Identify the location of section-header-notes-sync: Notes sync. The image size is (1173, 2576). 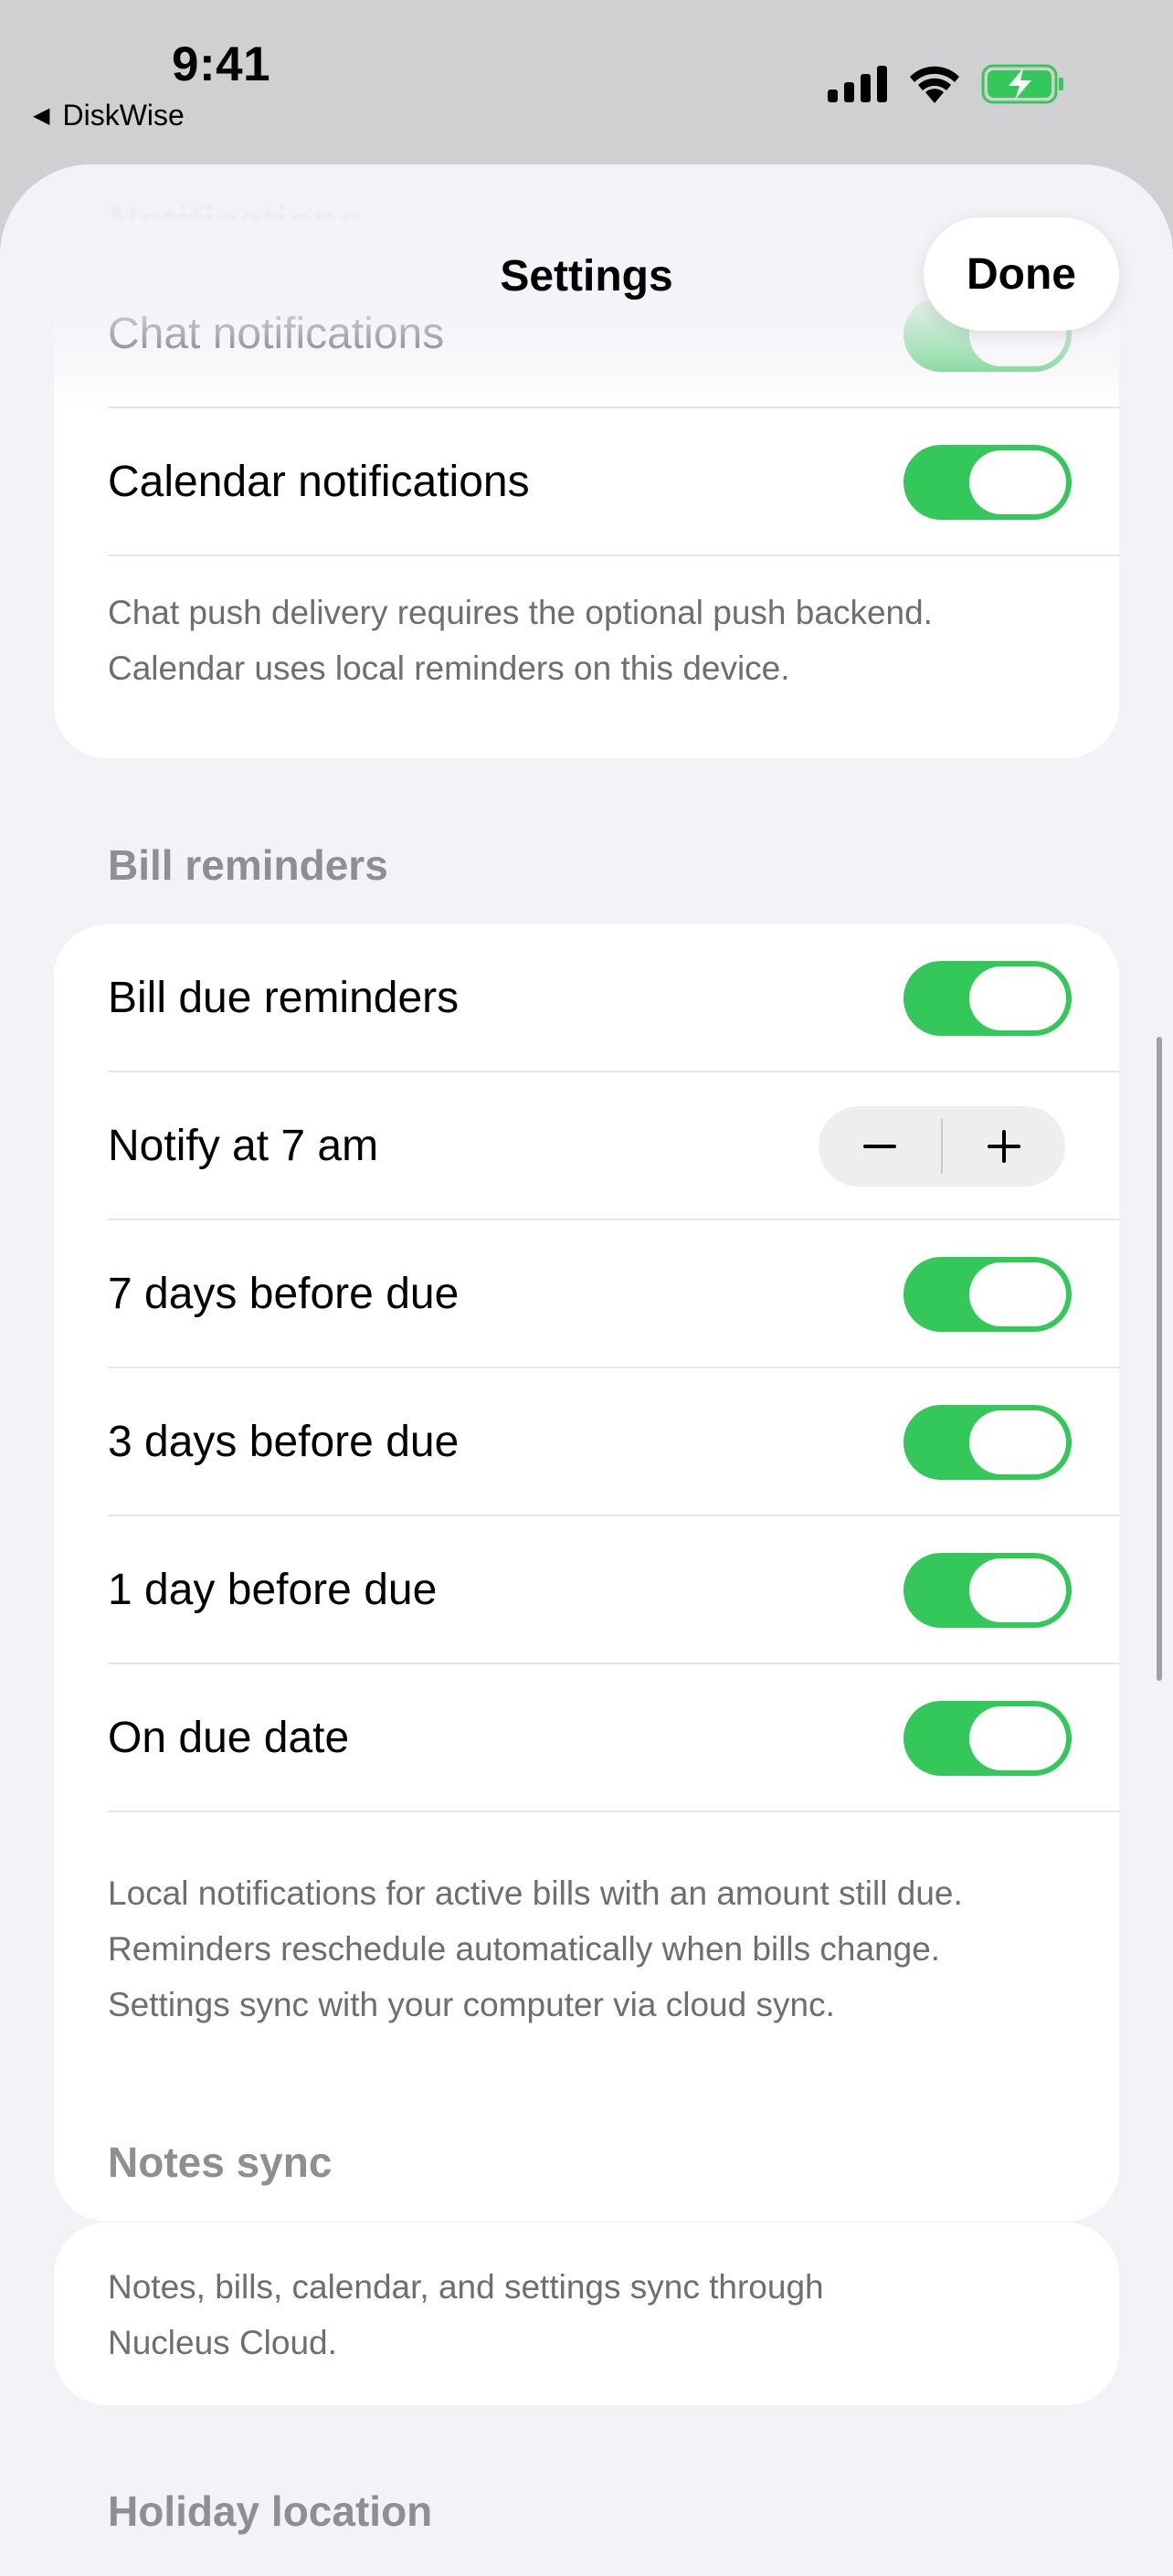
(220, 2162).